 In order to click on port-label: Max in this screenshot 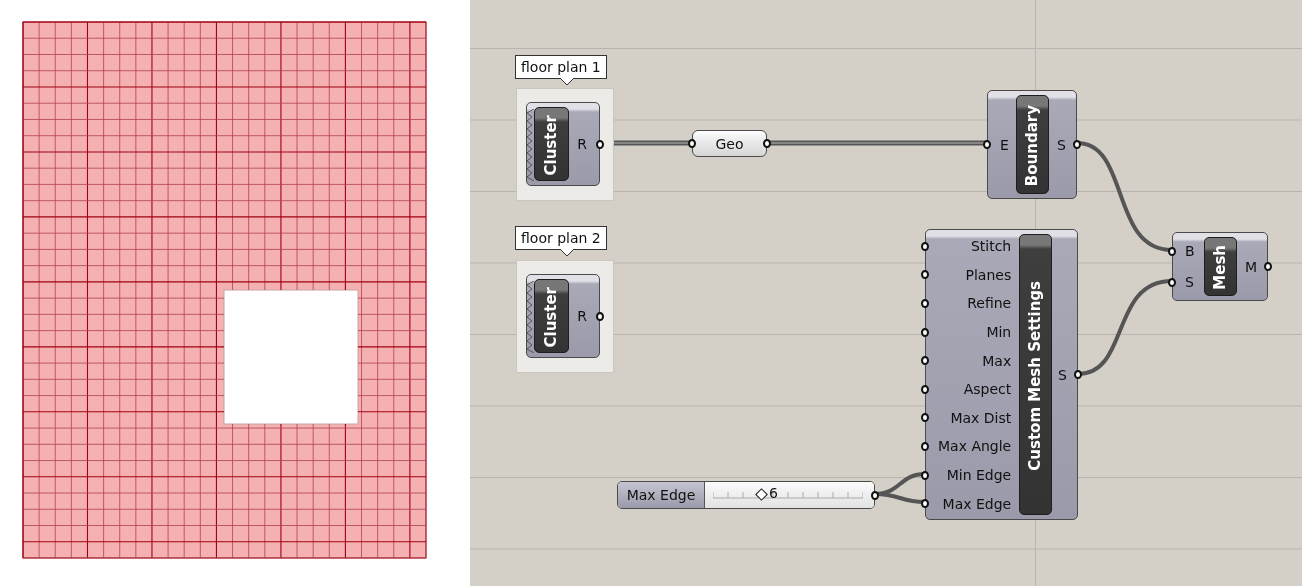, I will do `click(997, 360)`.